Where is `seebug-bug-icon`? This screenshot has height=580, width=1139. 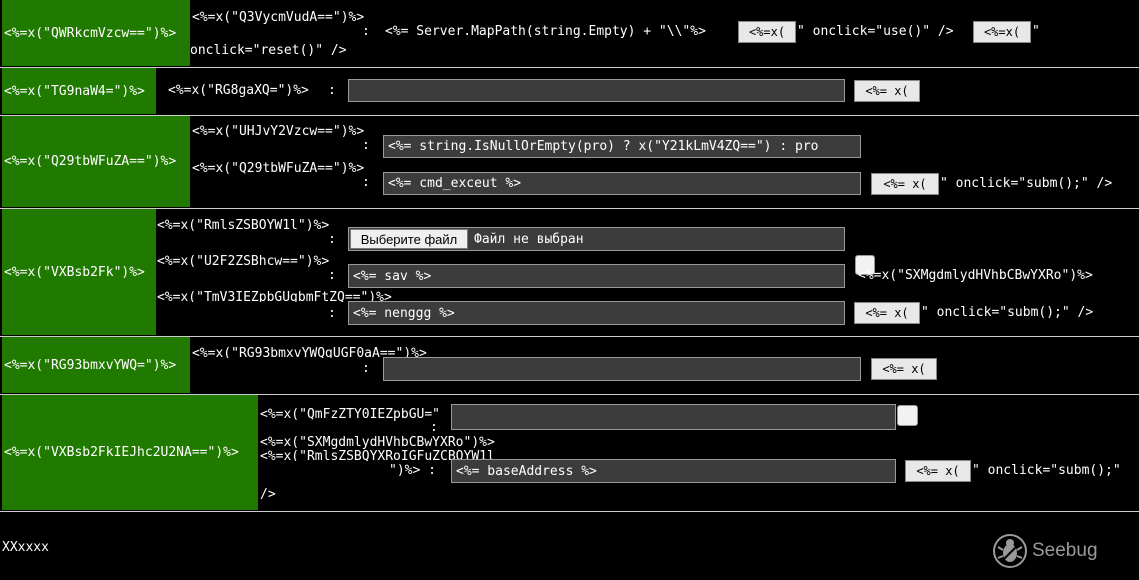 seebug-bug-icon is located at coordinates (1010, 551).